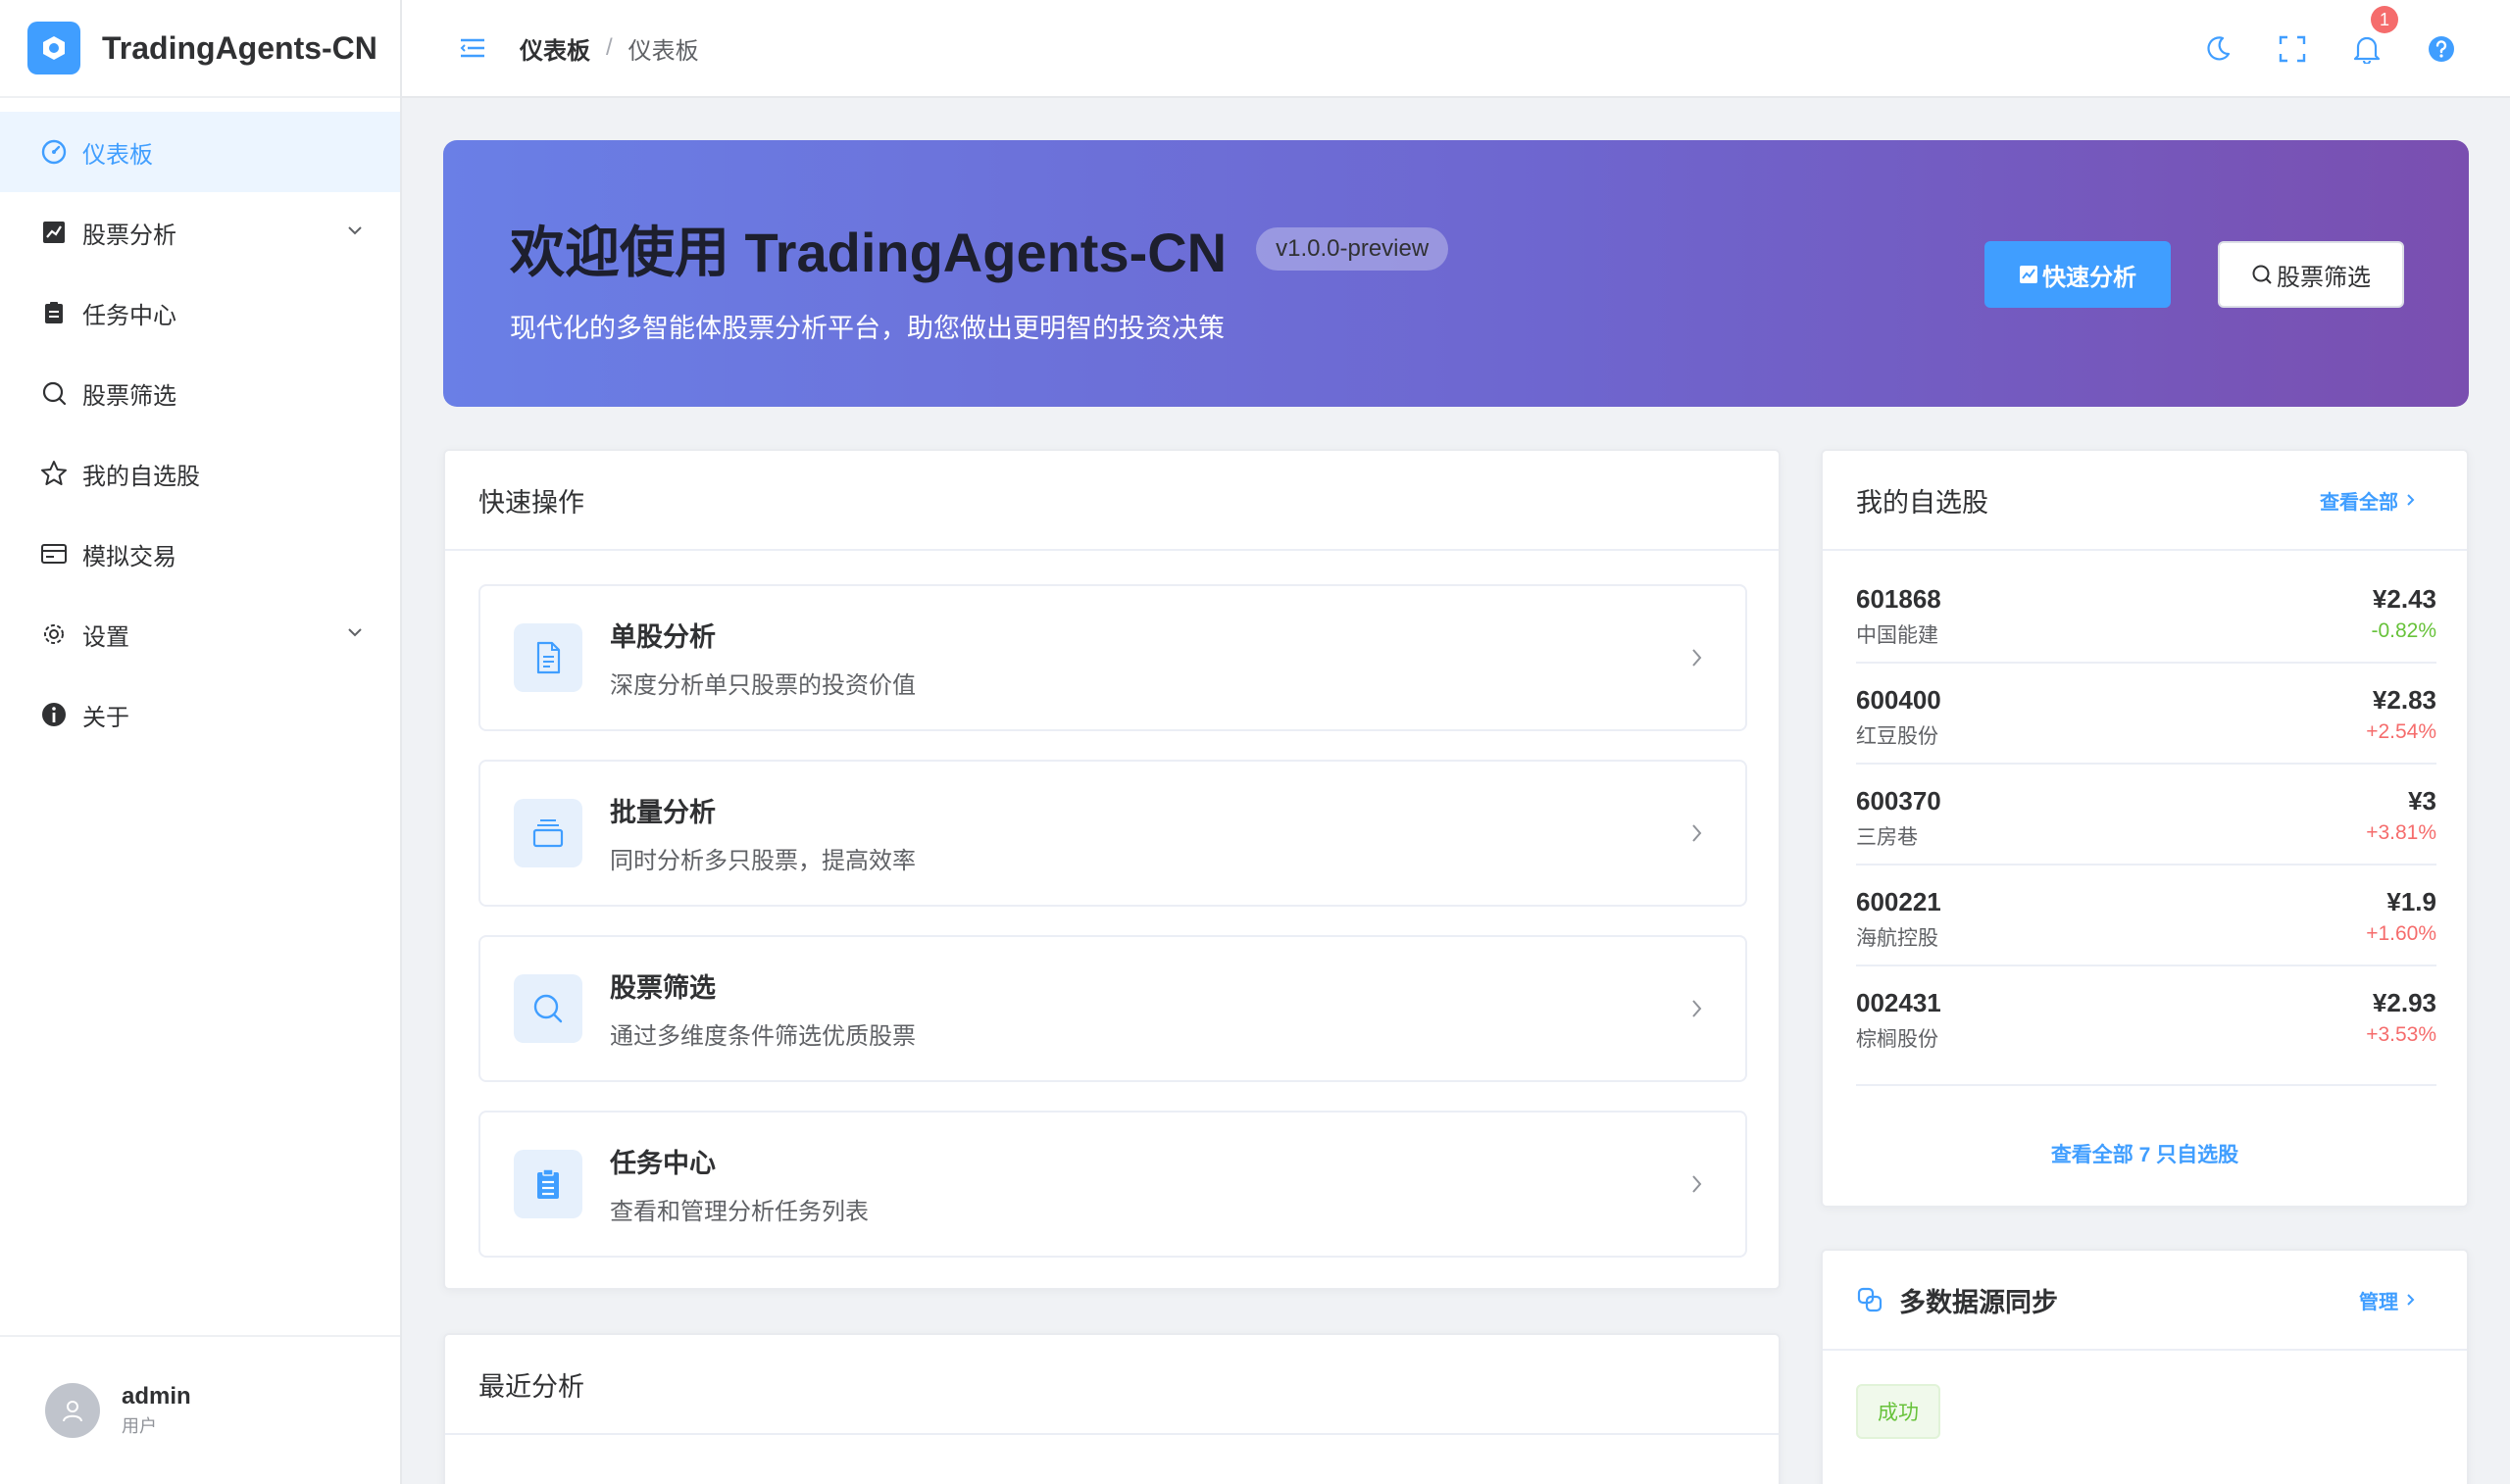 This screenshot has width=2510, height=1484. What do you see at coordinates (200, 393) in the screenshot?
I see `sidebar-item-stock-screener: 股票筛选` at bounding box center [200, 393].